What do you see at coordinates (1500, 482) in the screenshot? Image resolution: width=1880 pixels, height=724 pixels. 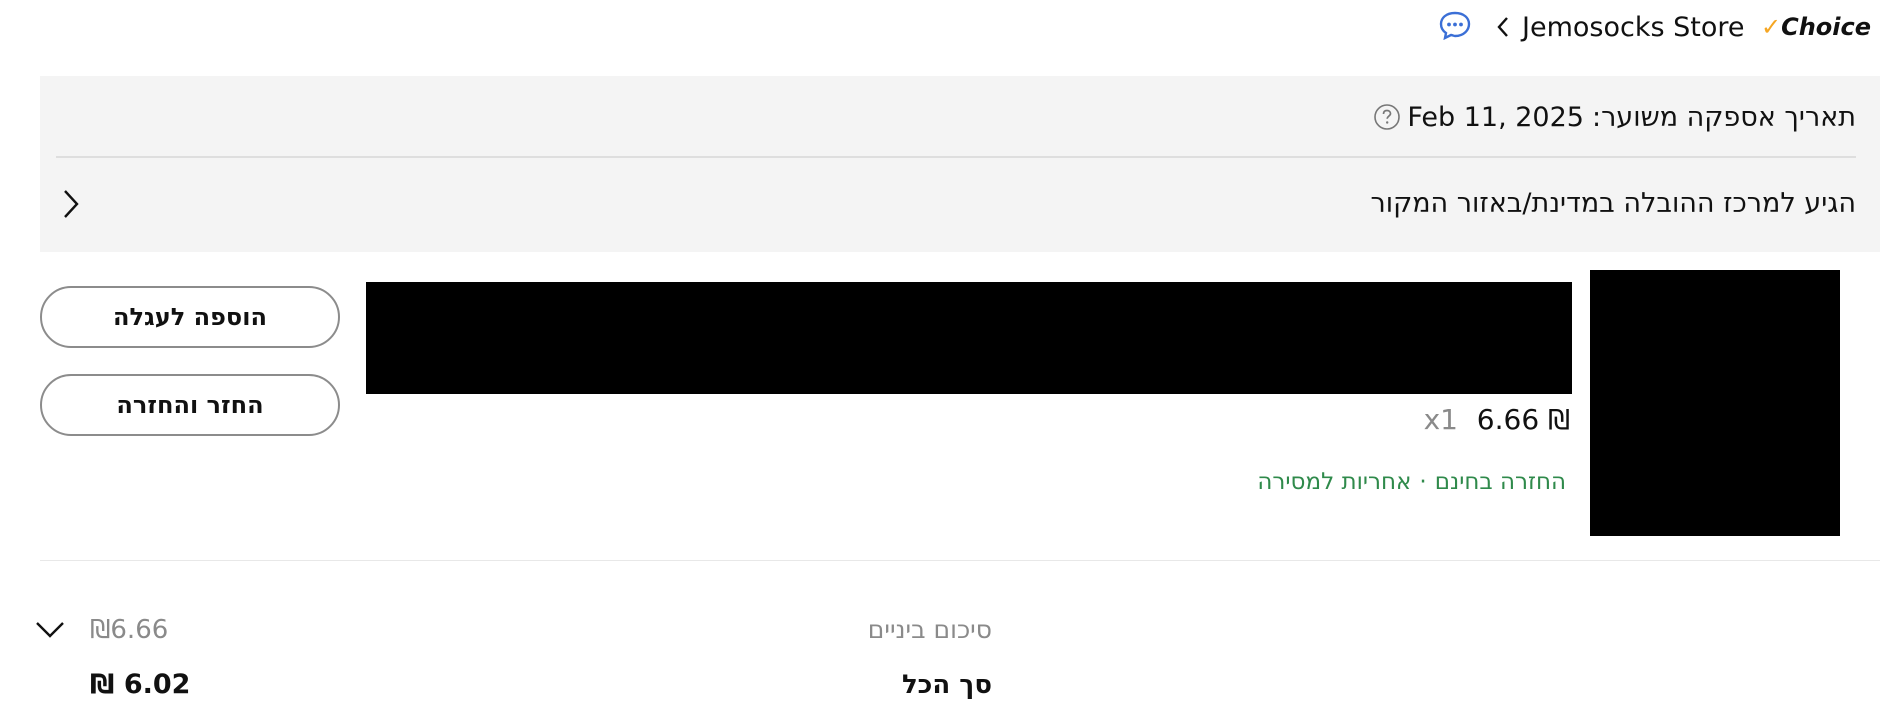 I see `free-return-label: החזרה בחינם` at bounding box center [1500, 482].